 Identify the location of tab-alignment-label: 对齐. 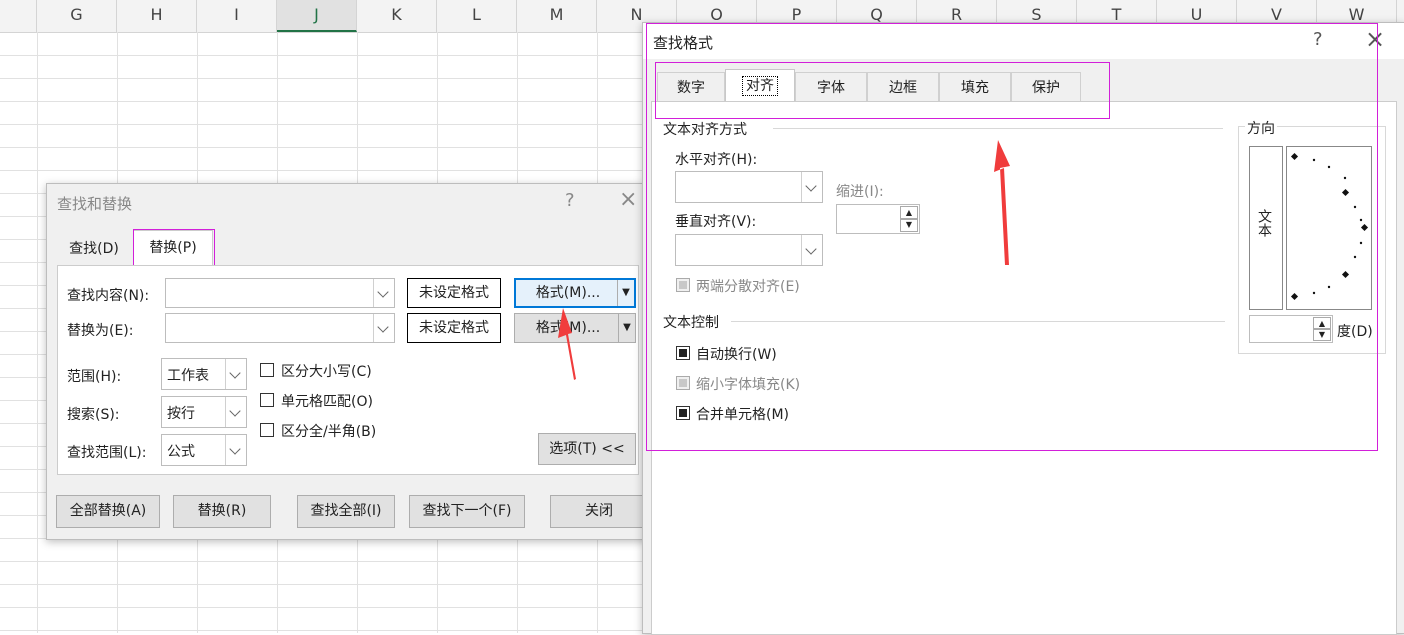
(760, 86).